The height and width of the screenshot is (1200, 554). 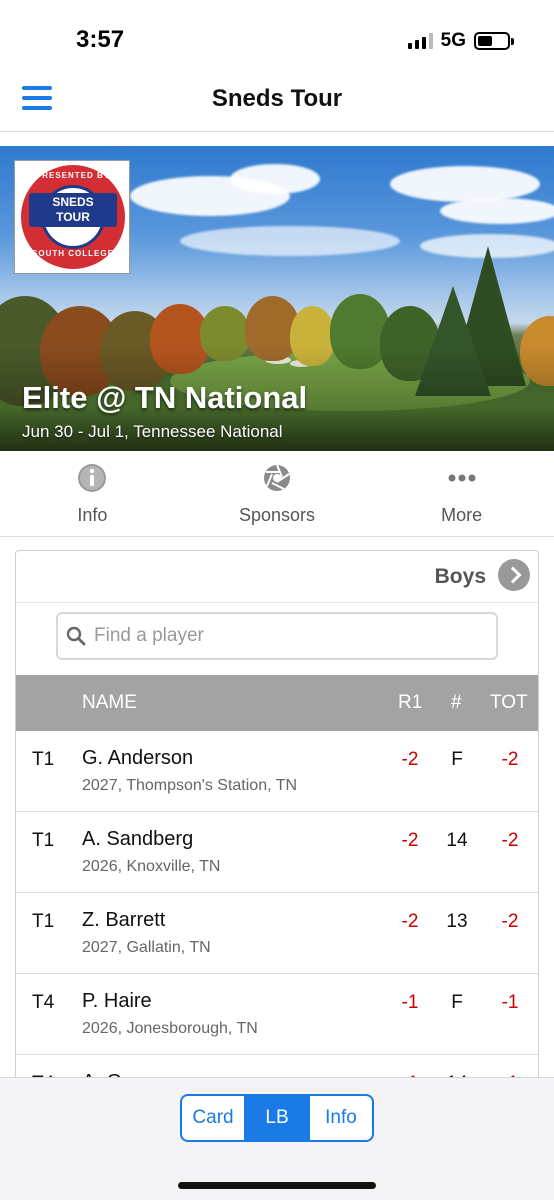 What do you see at coordinates (509, 702) in the screenshot?
I see `column-total: TOT` at bounding box center [509, 702].